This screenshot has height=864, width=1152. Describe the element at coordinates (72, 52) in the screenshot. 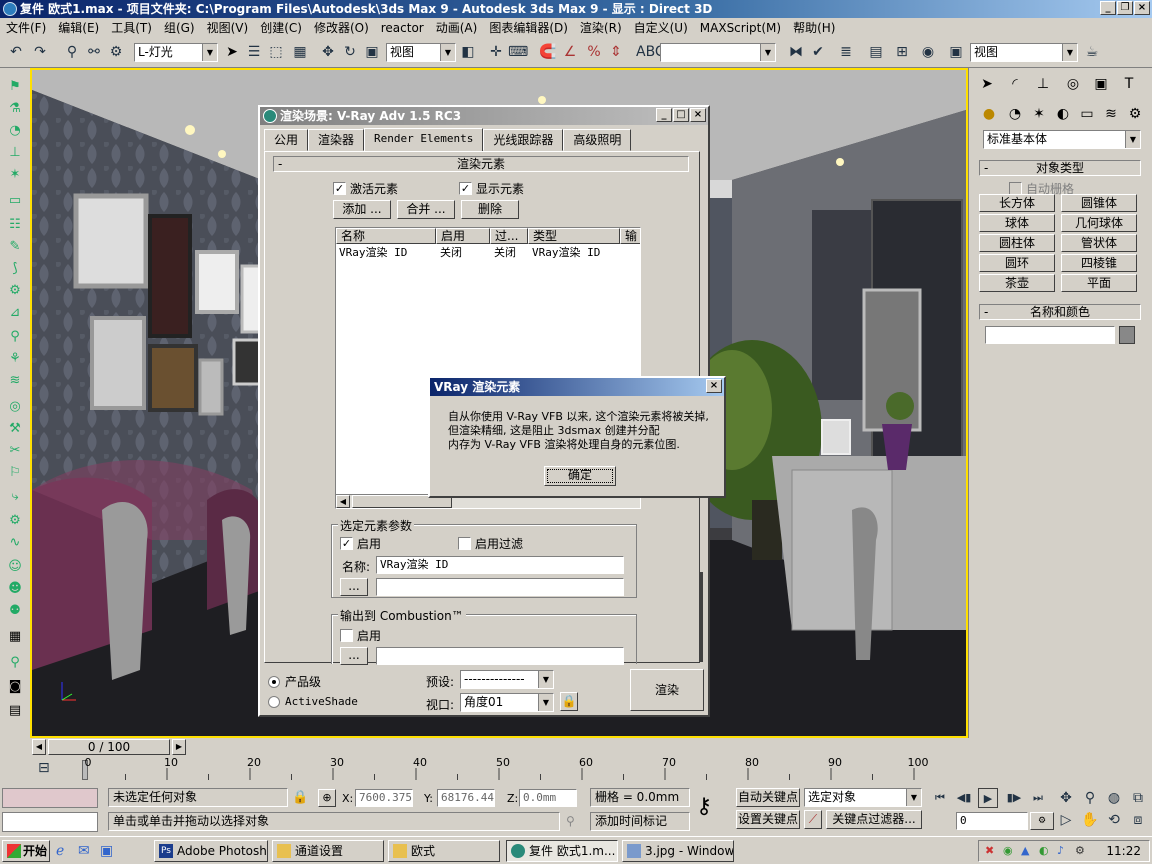

I see `select-link-icon: ⚲` at that location.